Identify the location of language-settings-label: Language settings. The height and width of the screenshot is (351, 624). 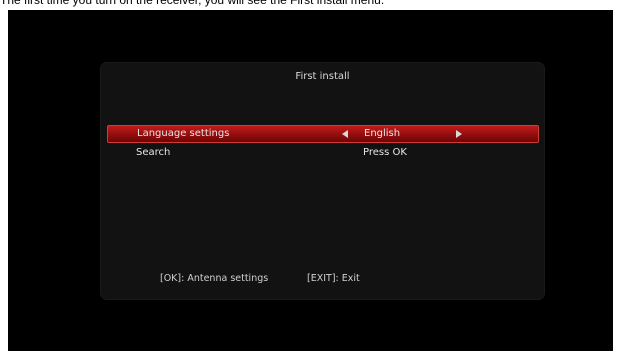
(183, 133).